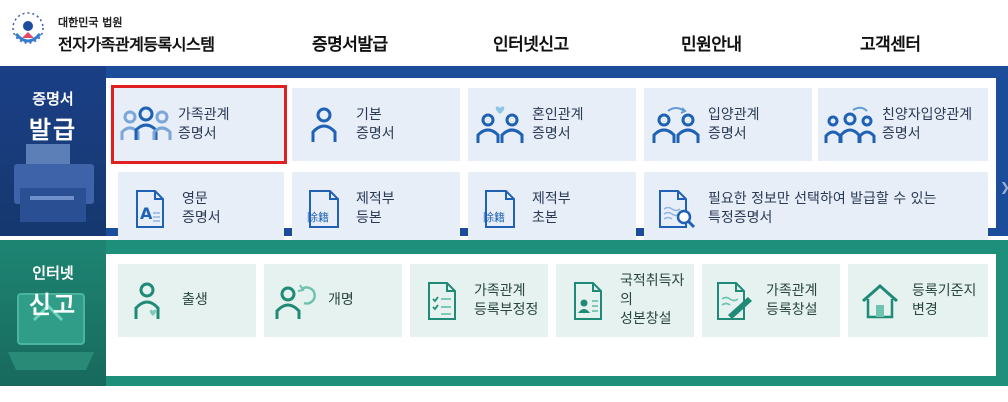 Image resolution: width=1008 pixels, height=402 pixels. What do you see at coordinates (201, 208) in the screenshot?
I see `tile-english-certificate: A 영문증명서` at bounding box center [201, 208].